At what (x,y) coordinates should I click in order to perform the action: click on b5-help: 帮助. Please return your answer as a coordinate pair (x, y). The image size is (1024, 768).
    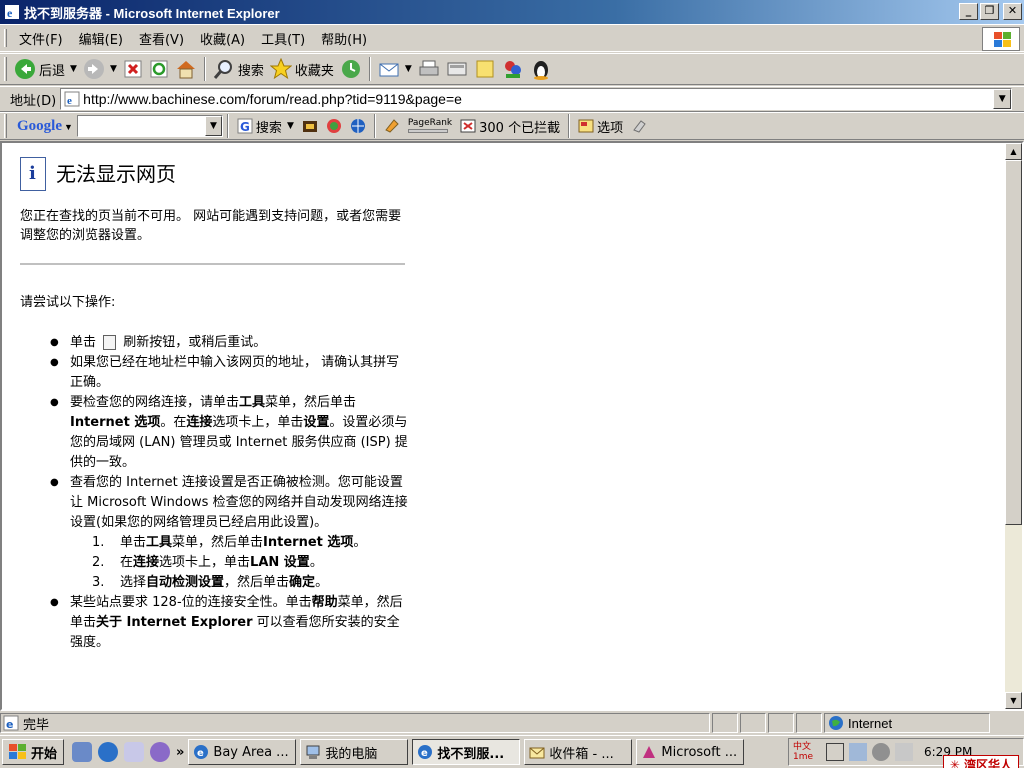
    Looking at the image, I should click on (324, 602).